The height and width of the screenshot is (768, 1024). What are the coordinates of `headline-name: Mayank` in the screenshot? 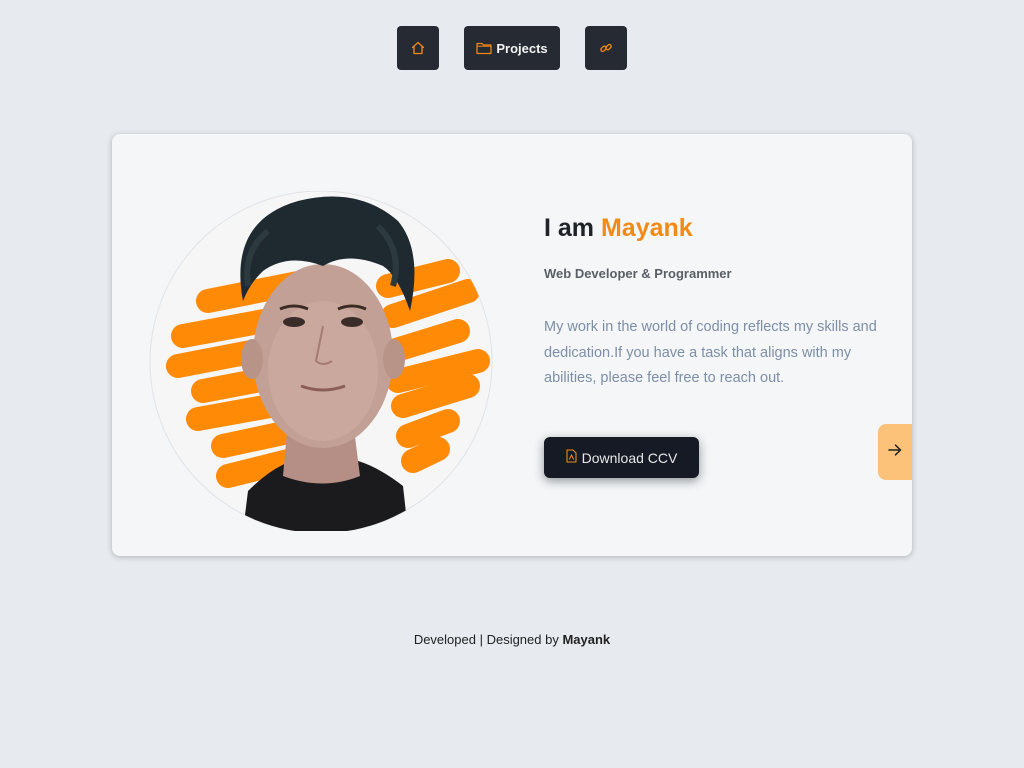 It's located at (646, 228).